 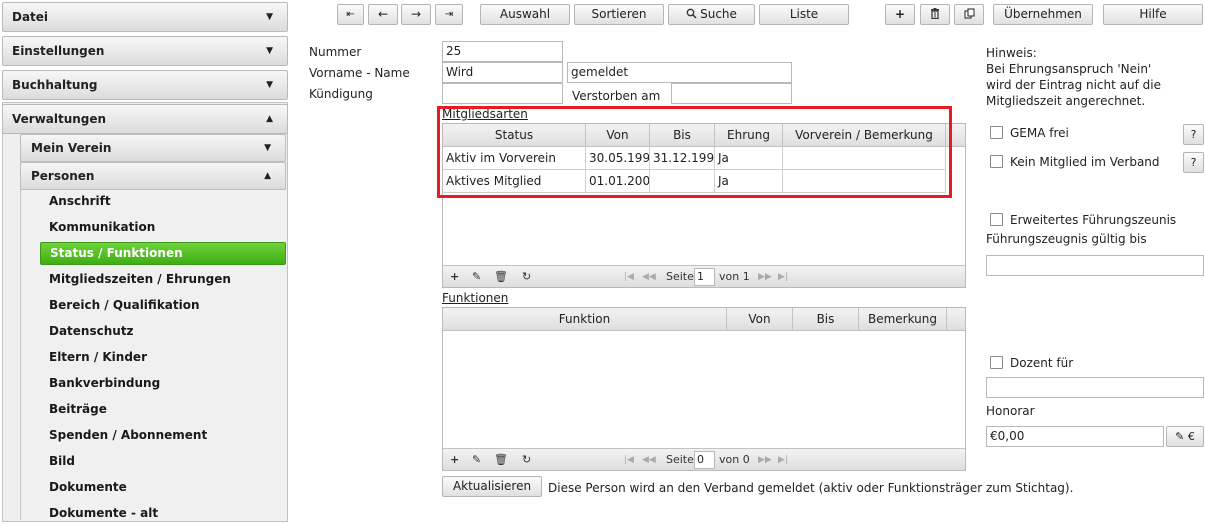 What do you see at coordinates (145, 119) in the screenshot?
I see `sidebar-section-verwaltungen: Verwaltungen ▲` at bounding box center [145, 119].